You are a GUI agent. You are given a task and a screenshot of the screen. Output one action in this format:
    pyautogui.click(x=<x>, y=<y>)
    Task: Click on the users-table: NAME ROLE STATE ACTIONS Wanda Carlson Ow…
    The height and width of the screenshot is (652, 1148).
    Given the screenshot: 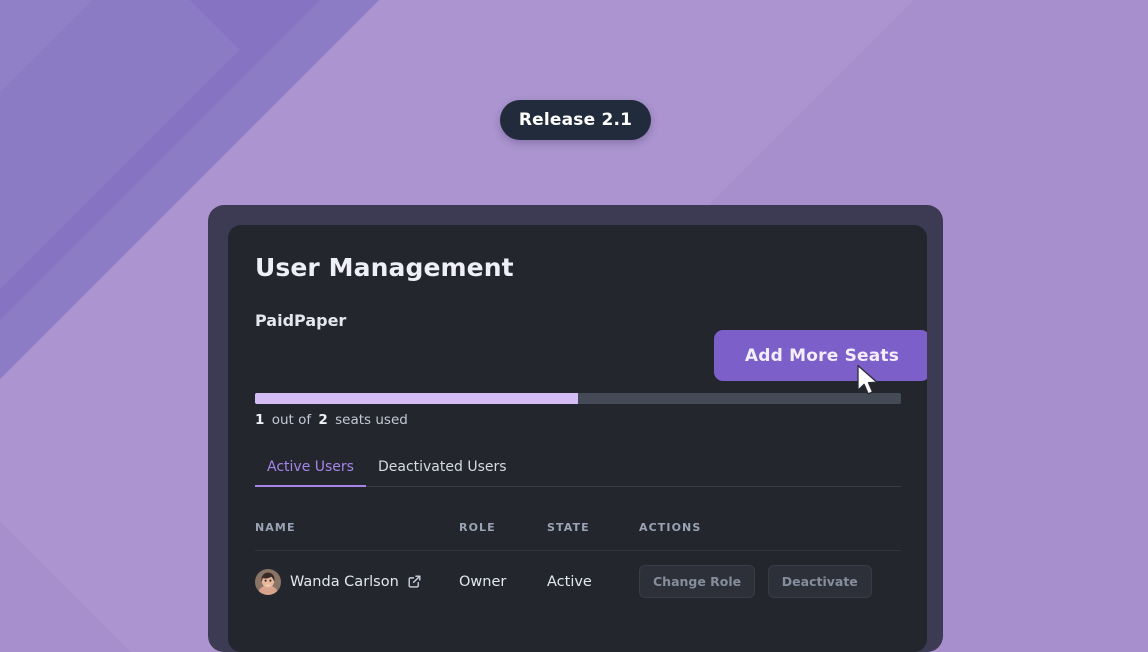 What is the action you would take?
    pyautogui.click(x=578, y=556)
    